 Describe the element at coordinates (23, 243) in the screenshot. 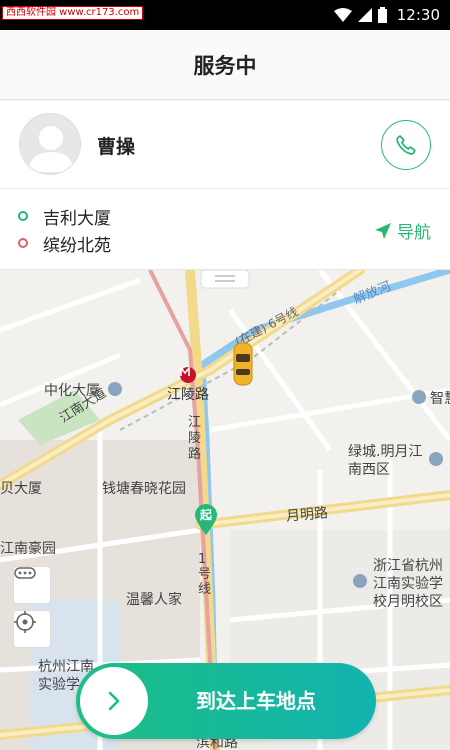

I see `end-dot-icon` at that location.